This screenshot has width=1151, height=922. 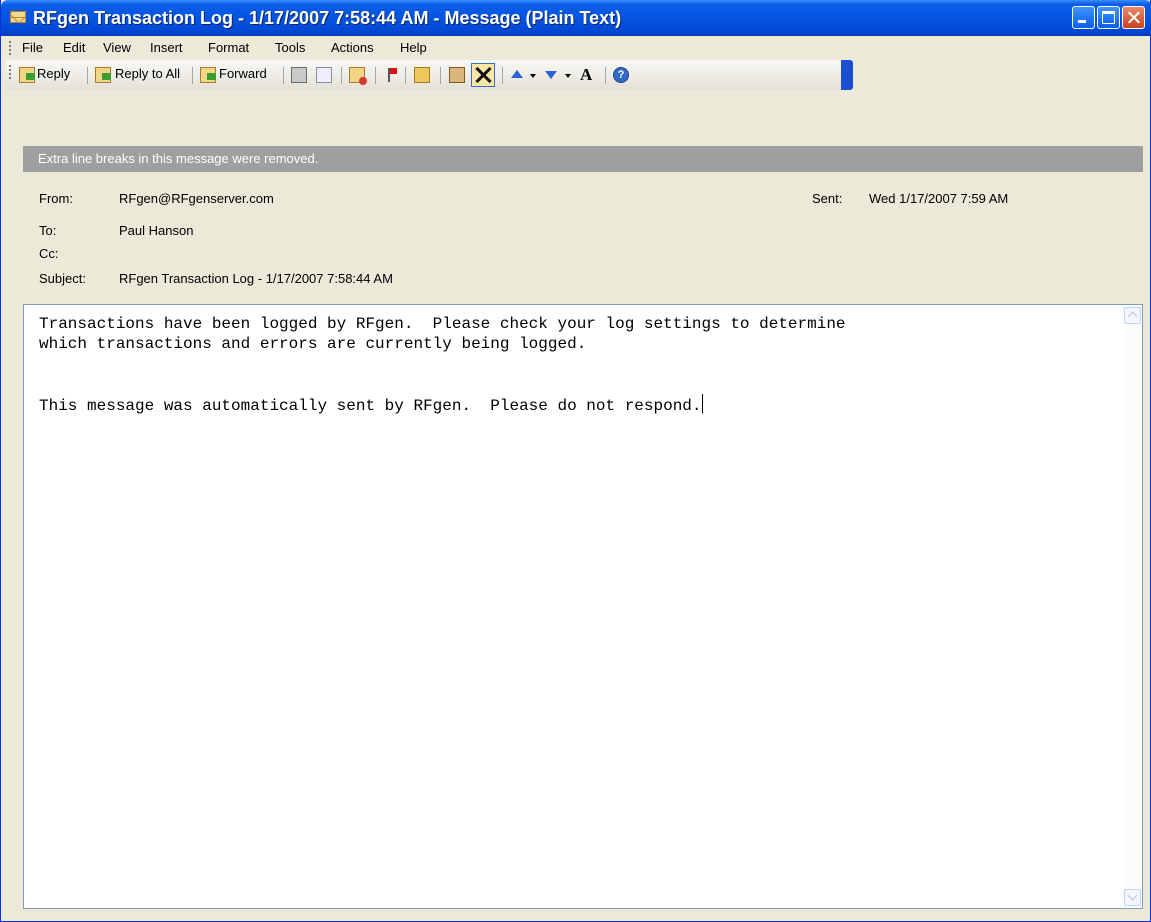 I want to click on menu-tools: Tools, so click(x=290, y=47).